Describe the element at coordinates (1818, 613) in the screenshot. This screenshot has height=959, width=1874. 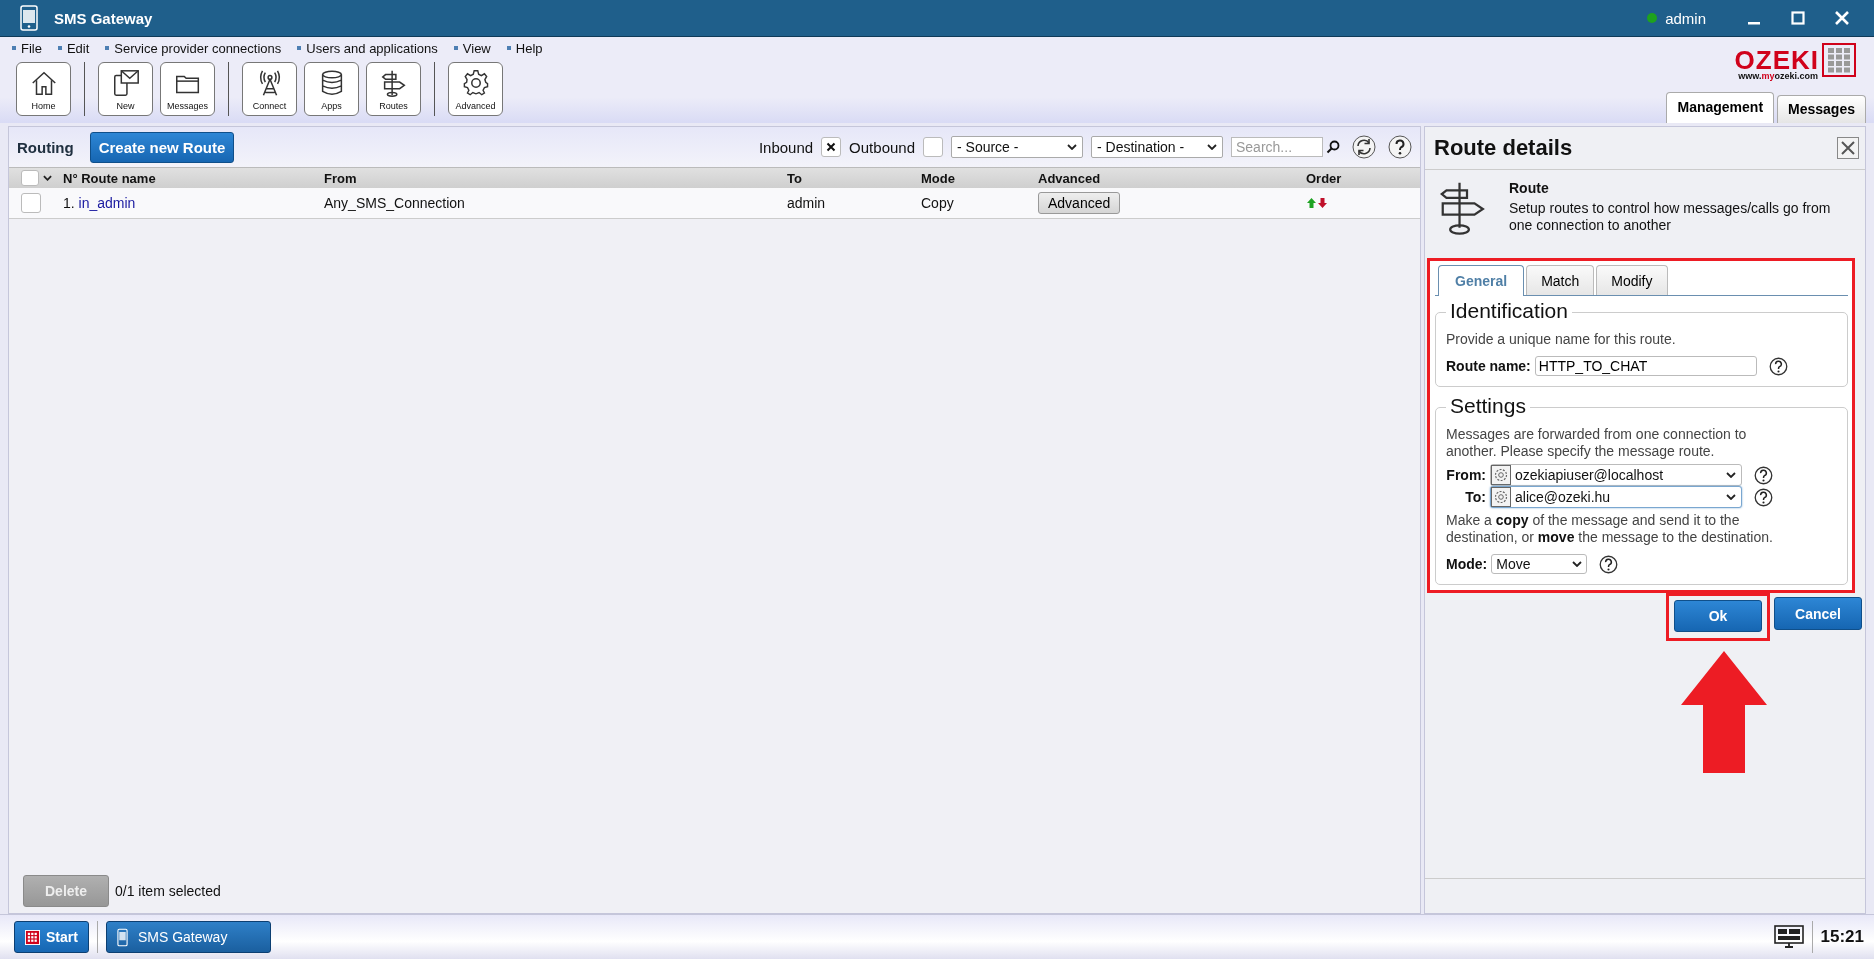
I see `cancel-button: Cancel` at that location.